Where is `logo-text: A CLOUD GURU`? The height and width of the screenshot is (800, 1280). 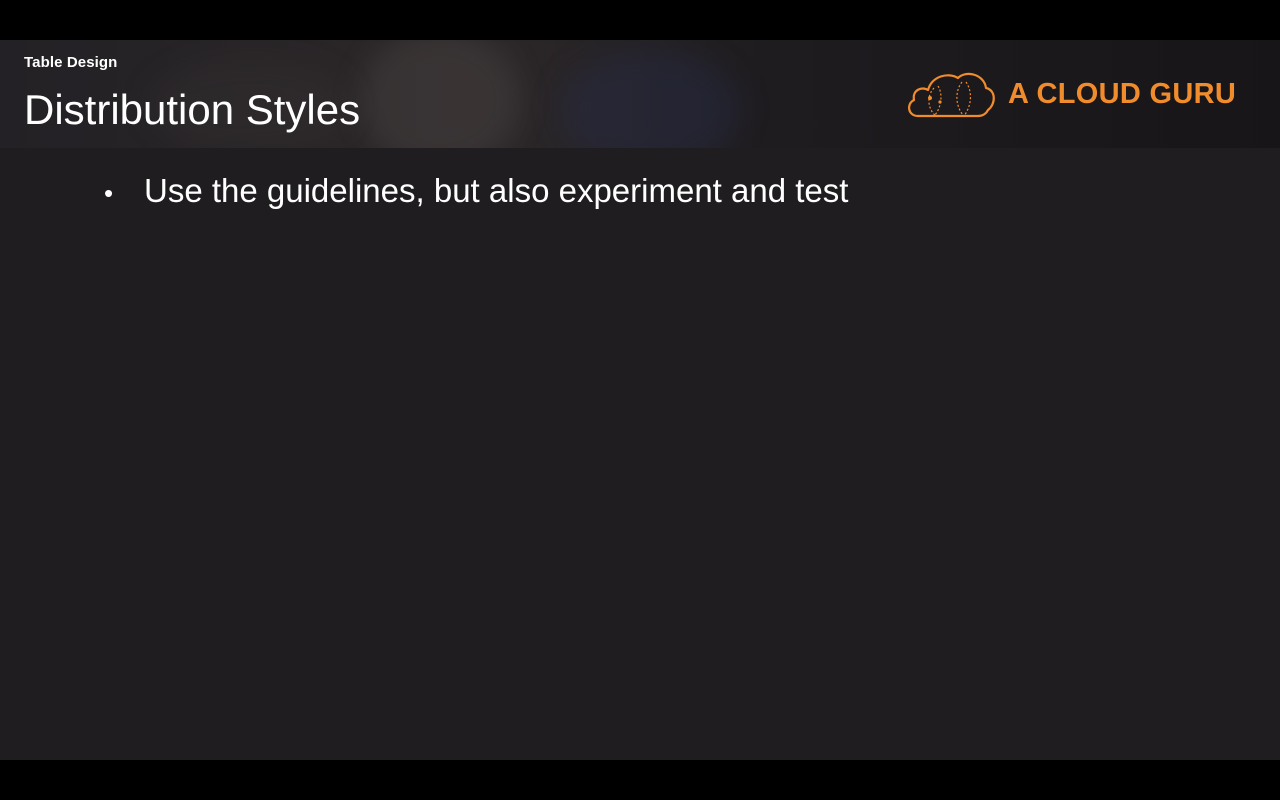 logo-text: A CLOUD GURU is located at coordinates (1122, 93).